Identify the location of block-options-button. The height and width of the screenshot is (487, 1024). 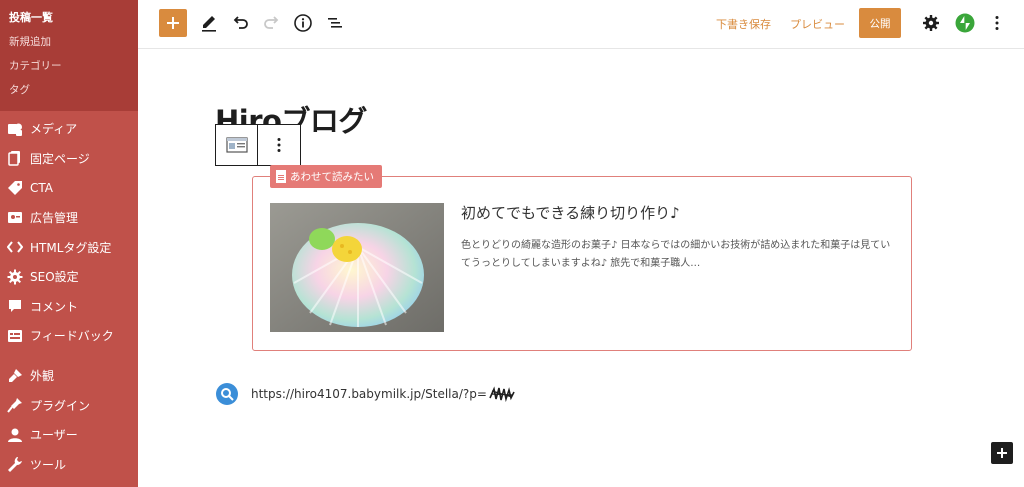
(279, 145).